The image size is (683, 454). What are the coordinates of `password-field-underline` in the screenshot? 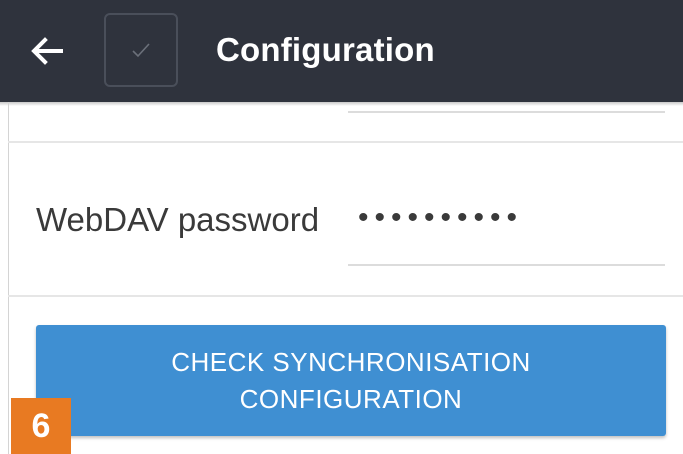 It's located at (506, 265).